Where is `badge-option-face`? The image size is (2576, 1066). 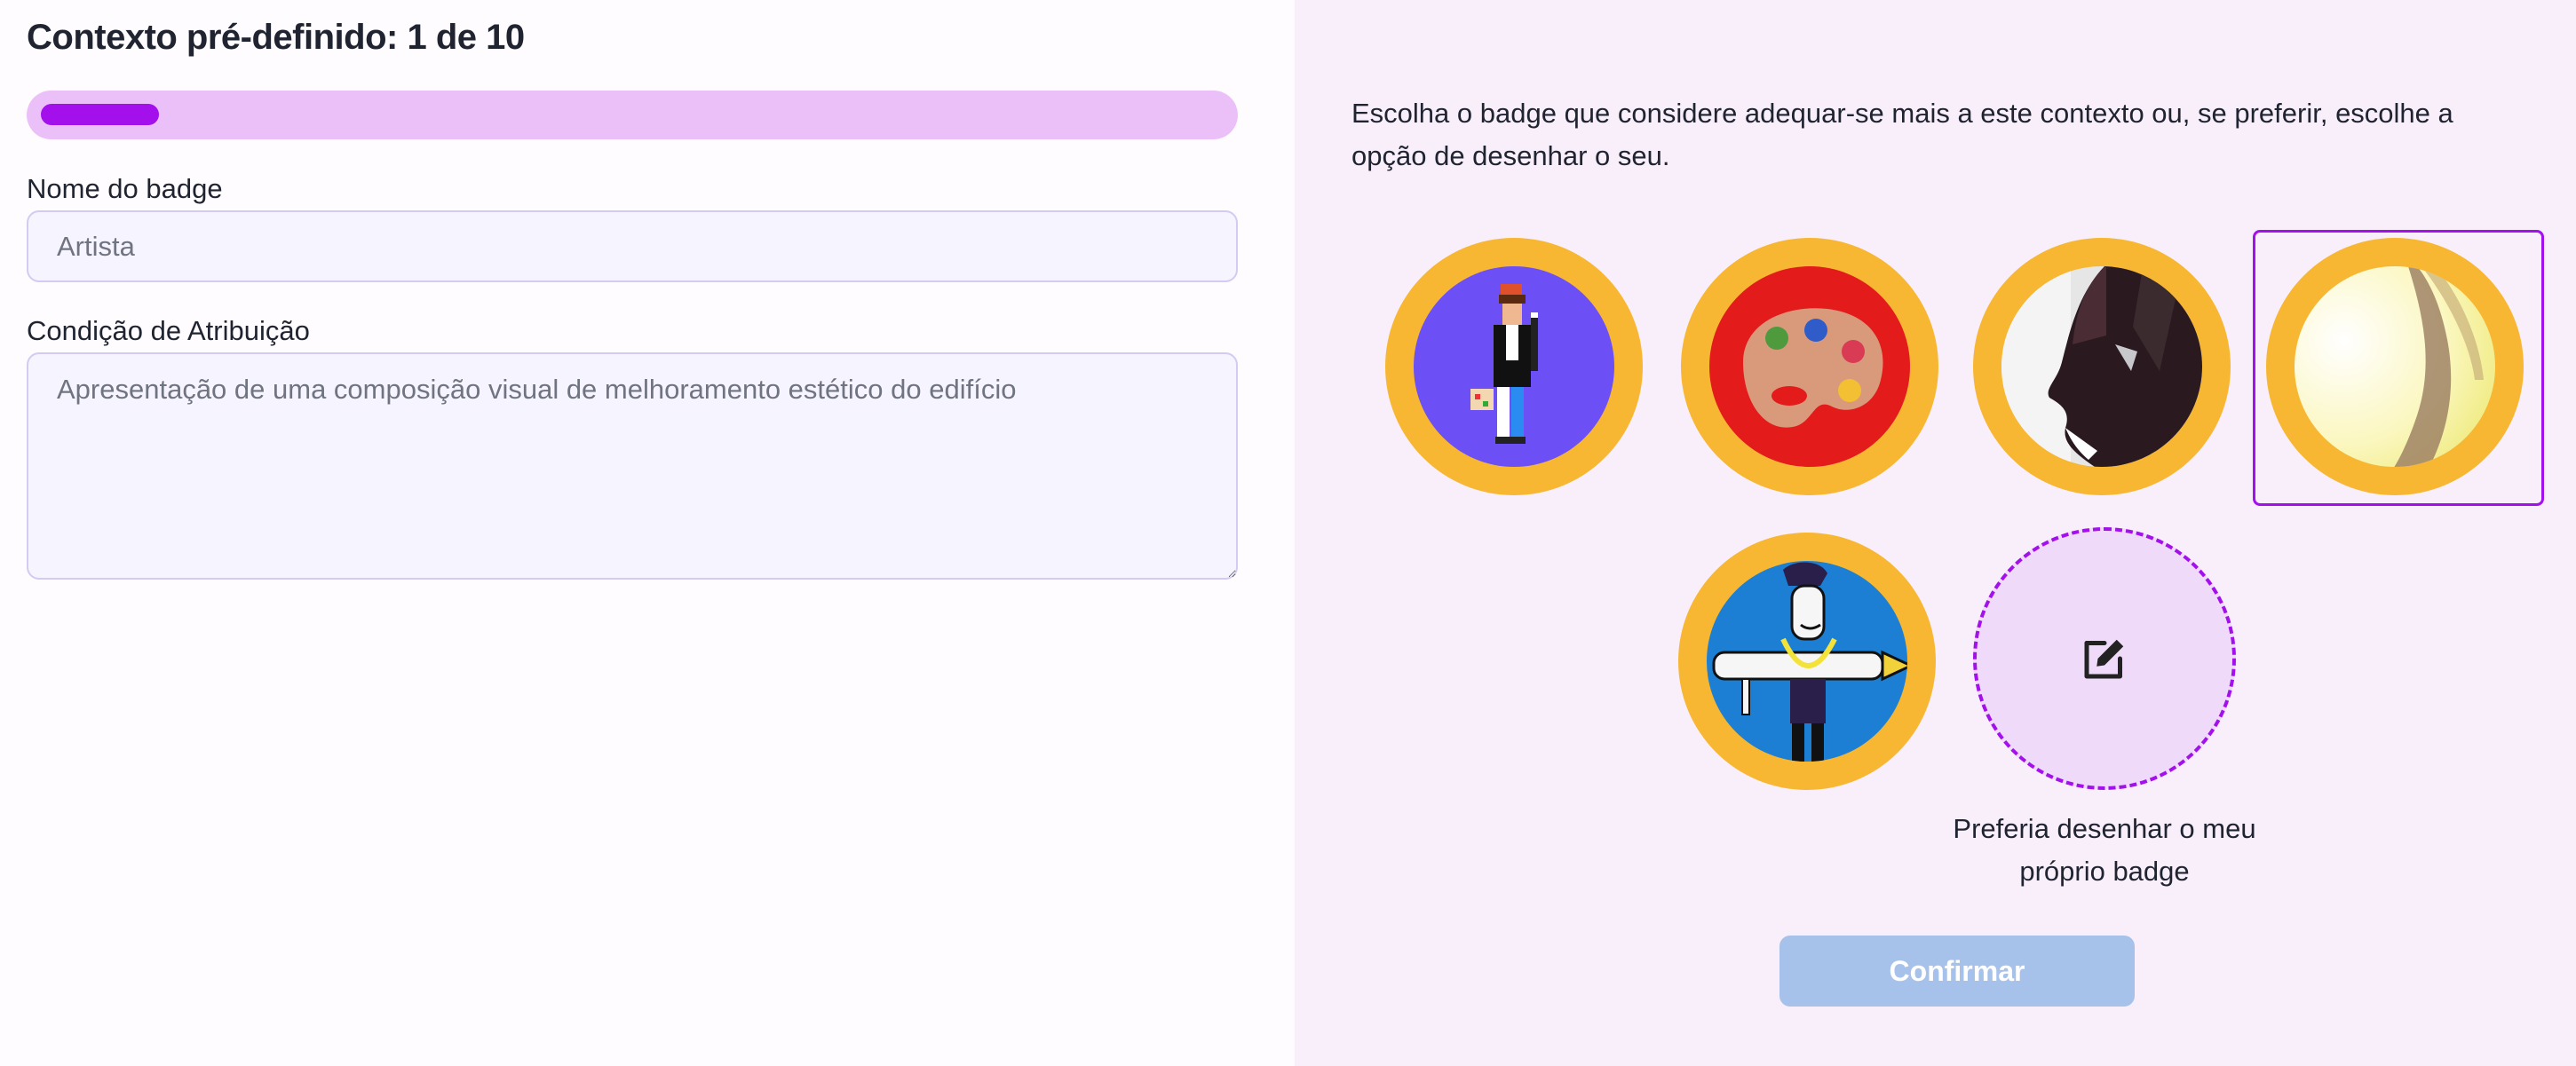
badge-option-face is located at coordinates (2102, 366).